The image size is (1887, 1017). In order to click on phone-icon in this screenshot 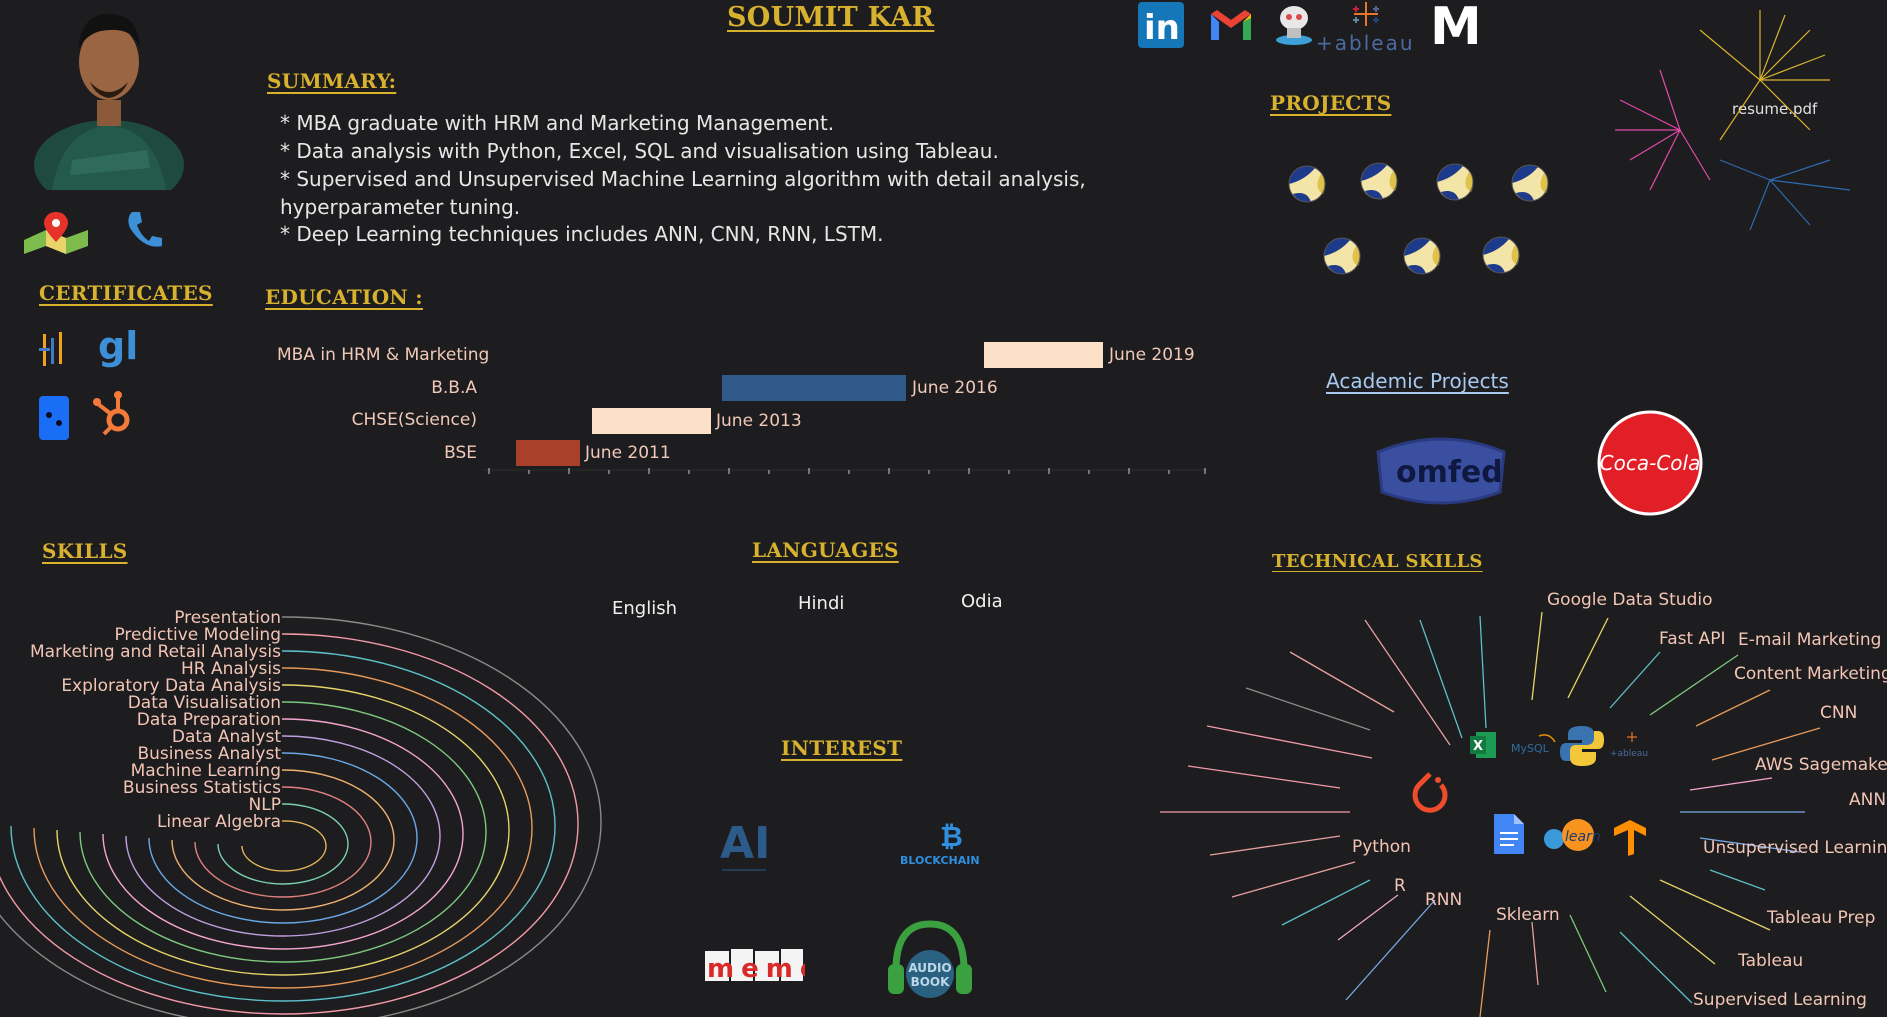, I will do `click(144, 230)`.